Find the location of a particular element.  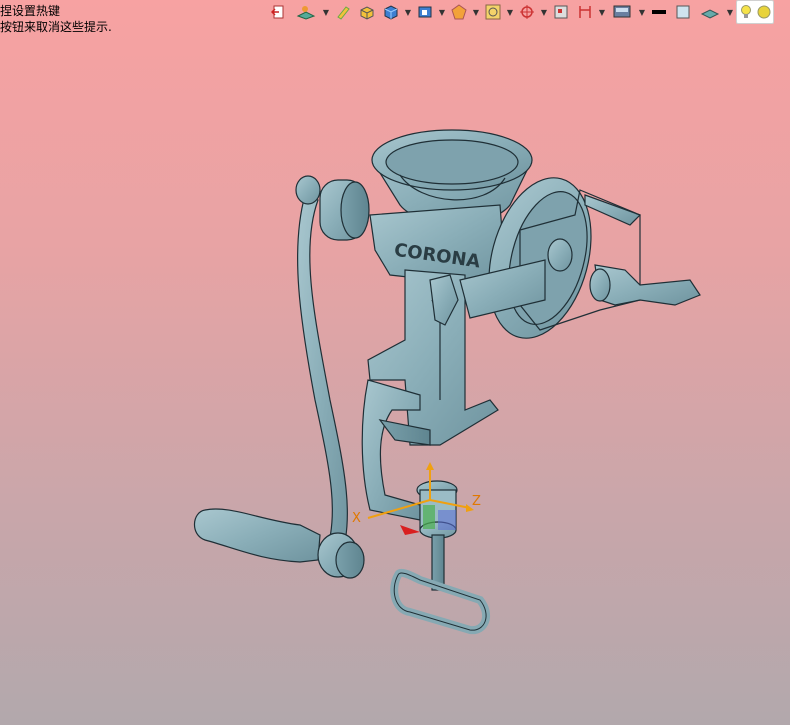

cube-icon is located at coordinates (391, 12).